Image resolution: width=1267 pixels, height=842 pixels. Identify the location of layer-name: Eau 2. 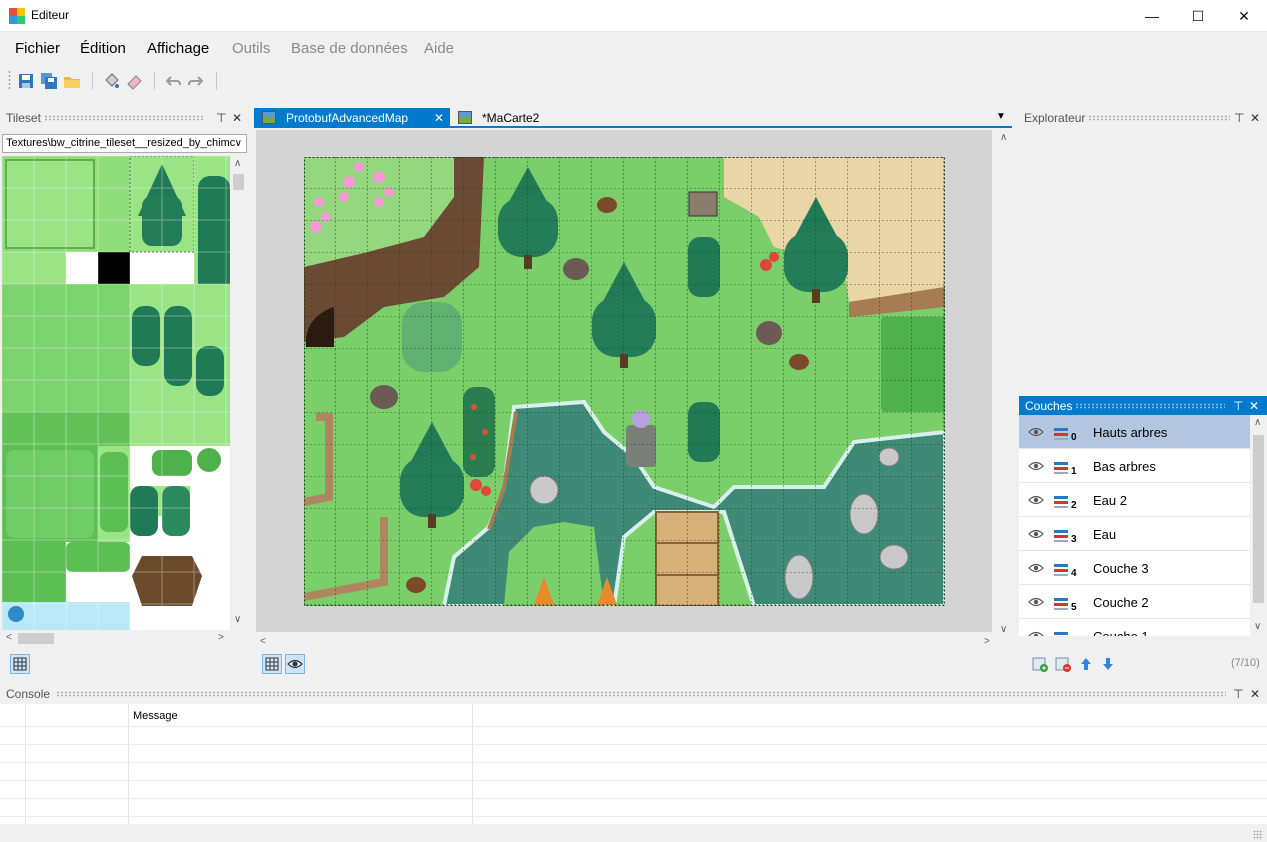
(1110, 500).